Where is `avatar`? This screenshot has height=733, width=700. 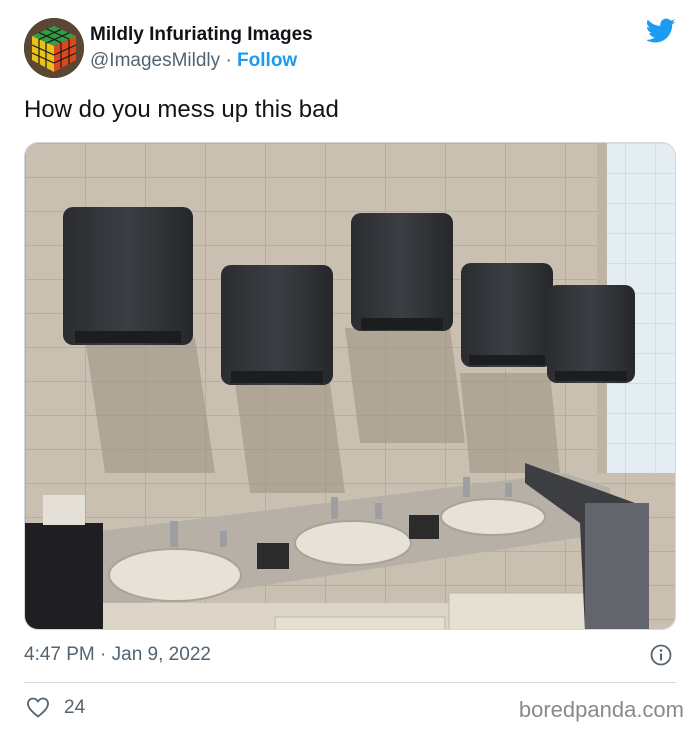
avatar is located at coordinates (54, 48).